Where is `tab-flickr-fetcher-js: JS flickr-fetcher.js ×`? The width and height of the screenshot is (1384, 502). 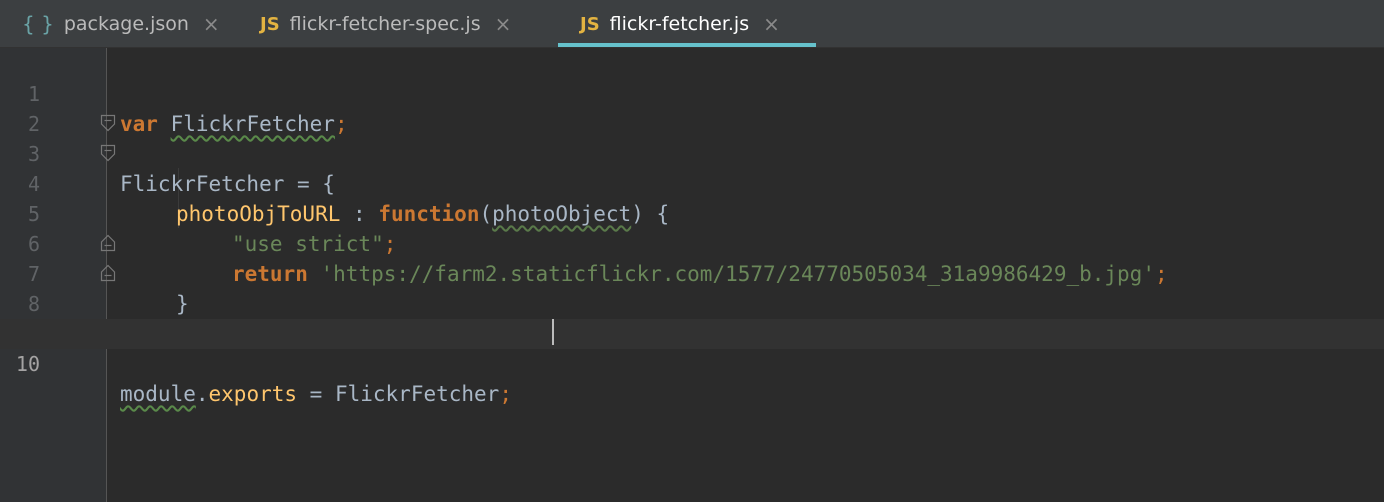
tab-flickr-fetcher-js: JS flickr-fetcher.js × is located at coordinates (680, 24).